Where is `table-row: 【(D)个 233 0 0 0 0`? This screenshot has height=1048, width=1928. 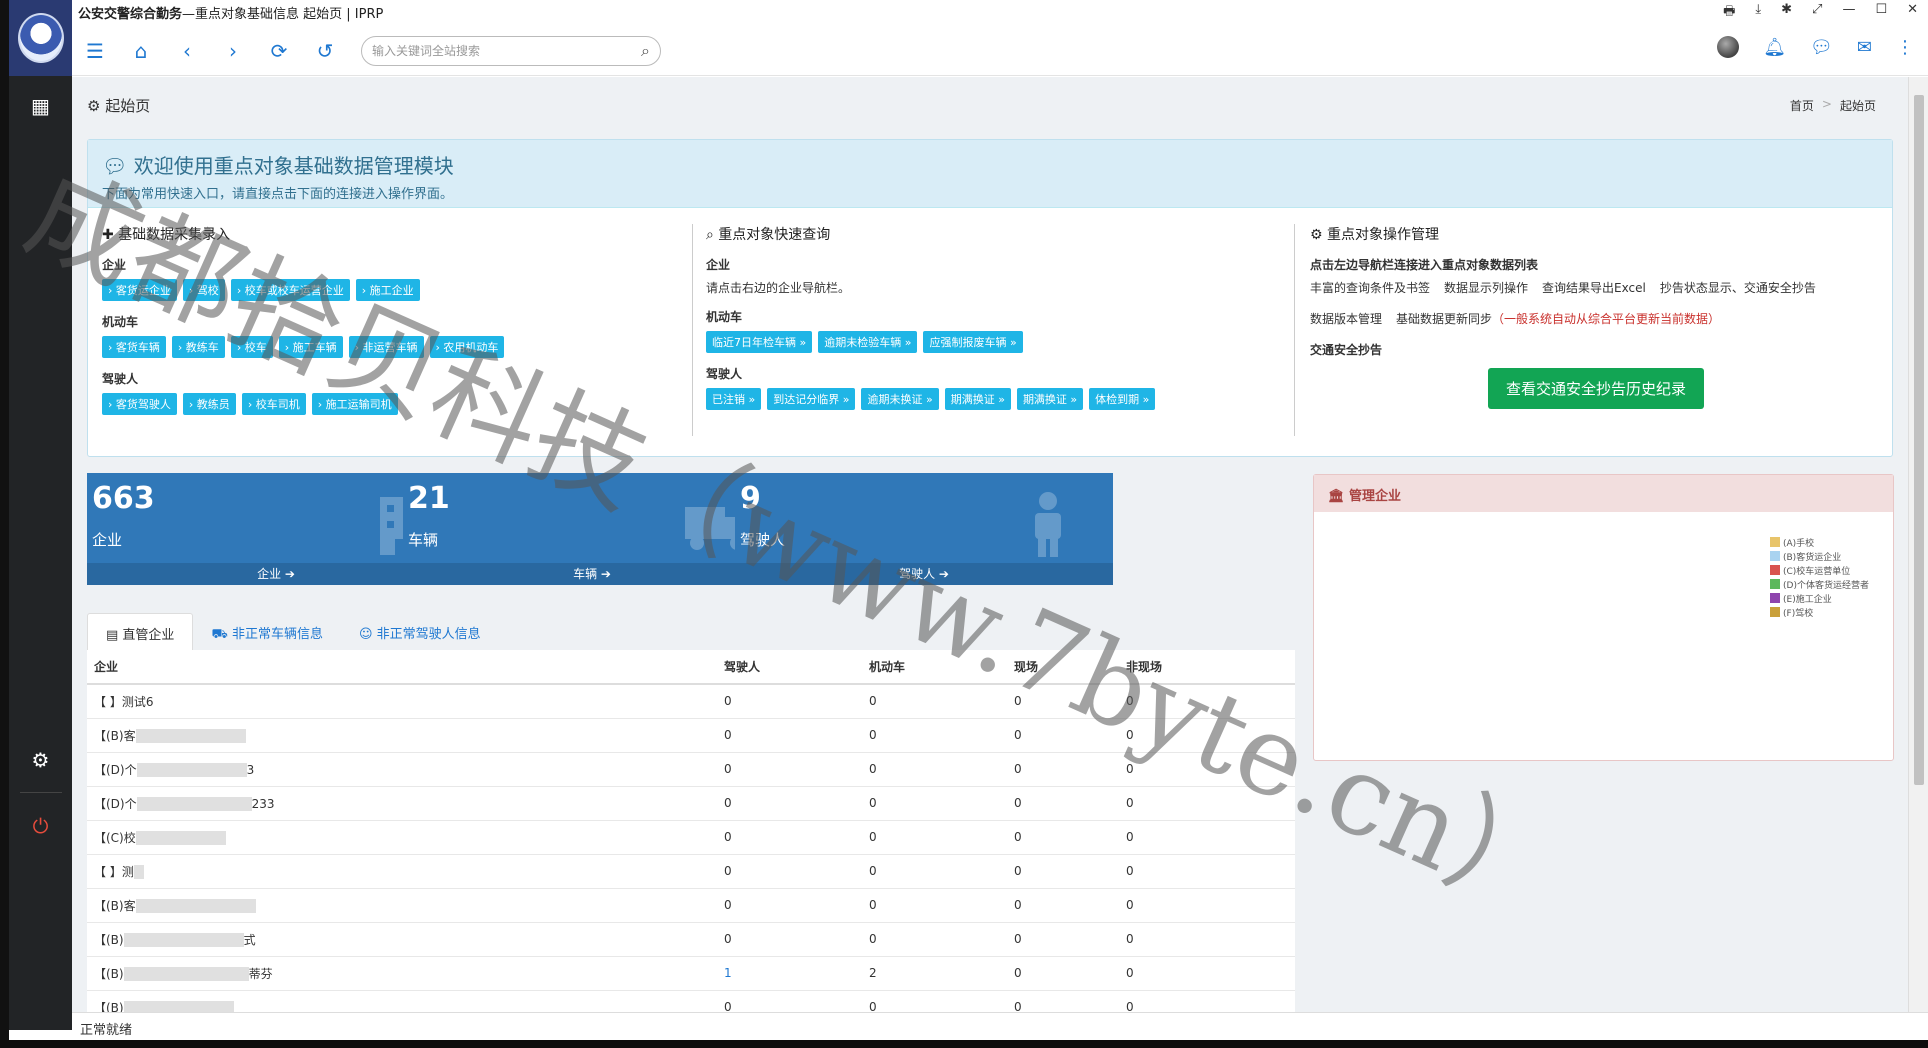
table-row: 【(D)个 233 0 0 0 0 is located at coordinates (691, 803).